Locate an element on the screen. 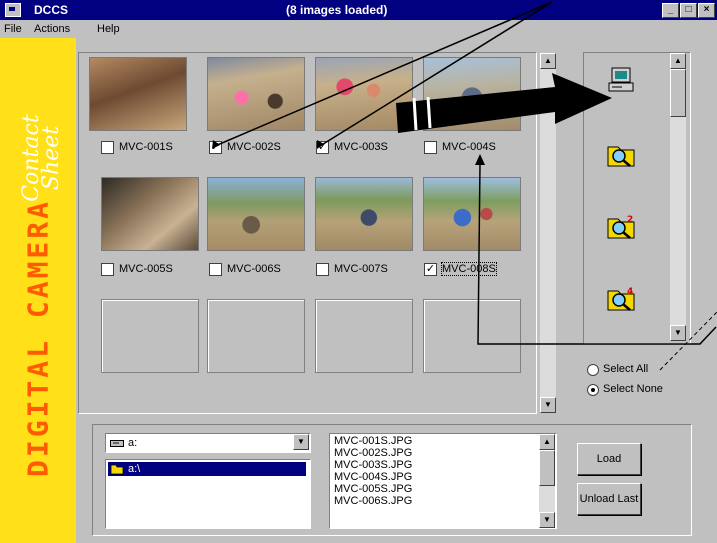 The height and width of the screenshot is (543, 717). thumbnail-label: MVC-005S is located at coordinates (146, 269).